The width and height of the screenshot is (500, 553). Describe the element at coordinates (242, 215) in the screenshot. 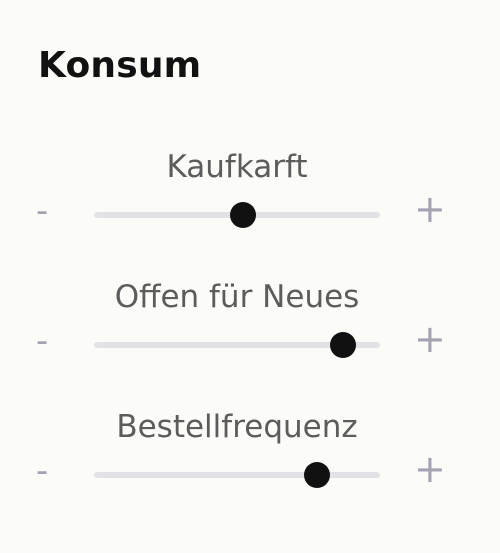

I see `slider-thumb-kaufkraft` at that location.